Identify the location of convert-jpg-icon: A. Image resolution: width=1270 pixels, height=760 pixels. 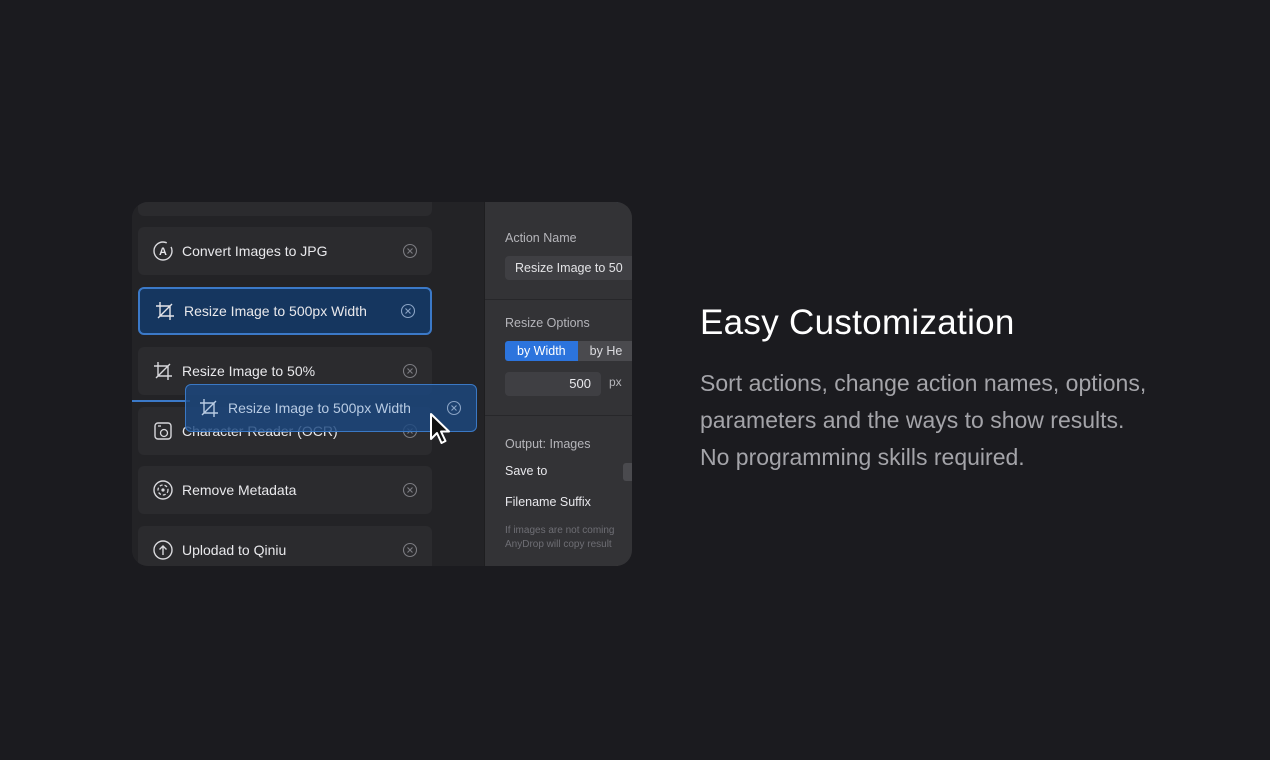
(163, 251).